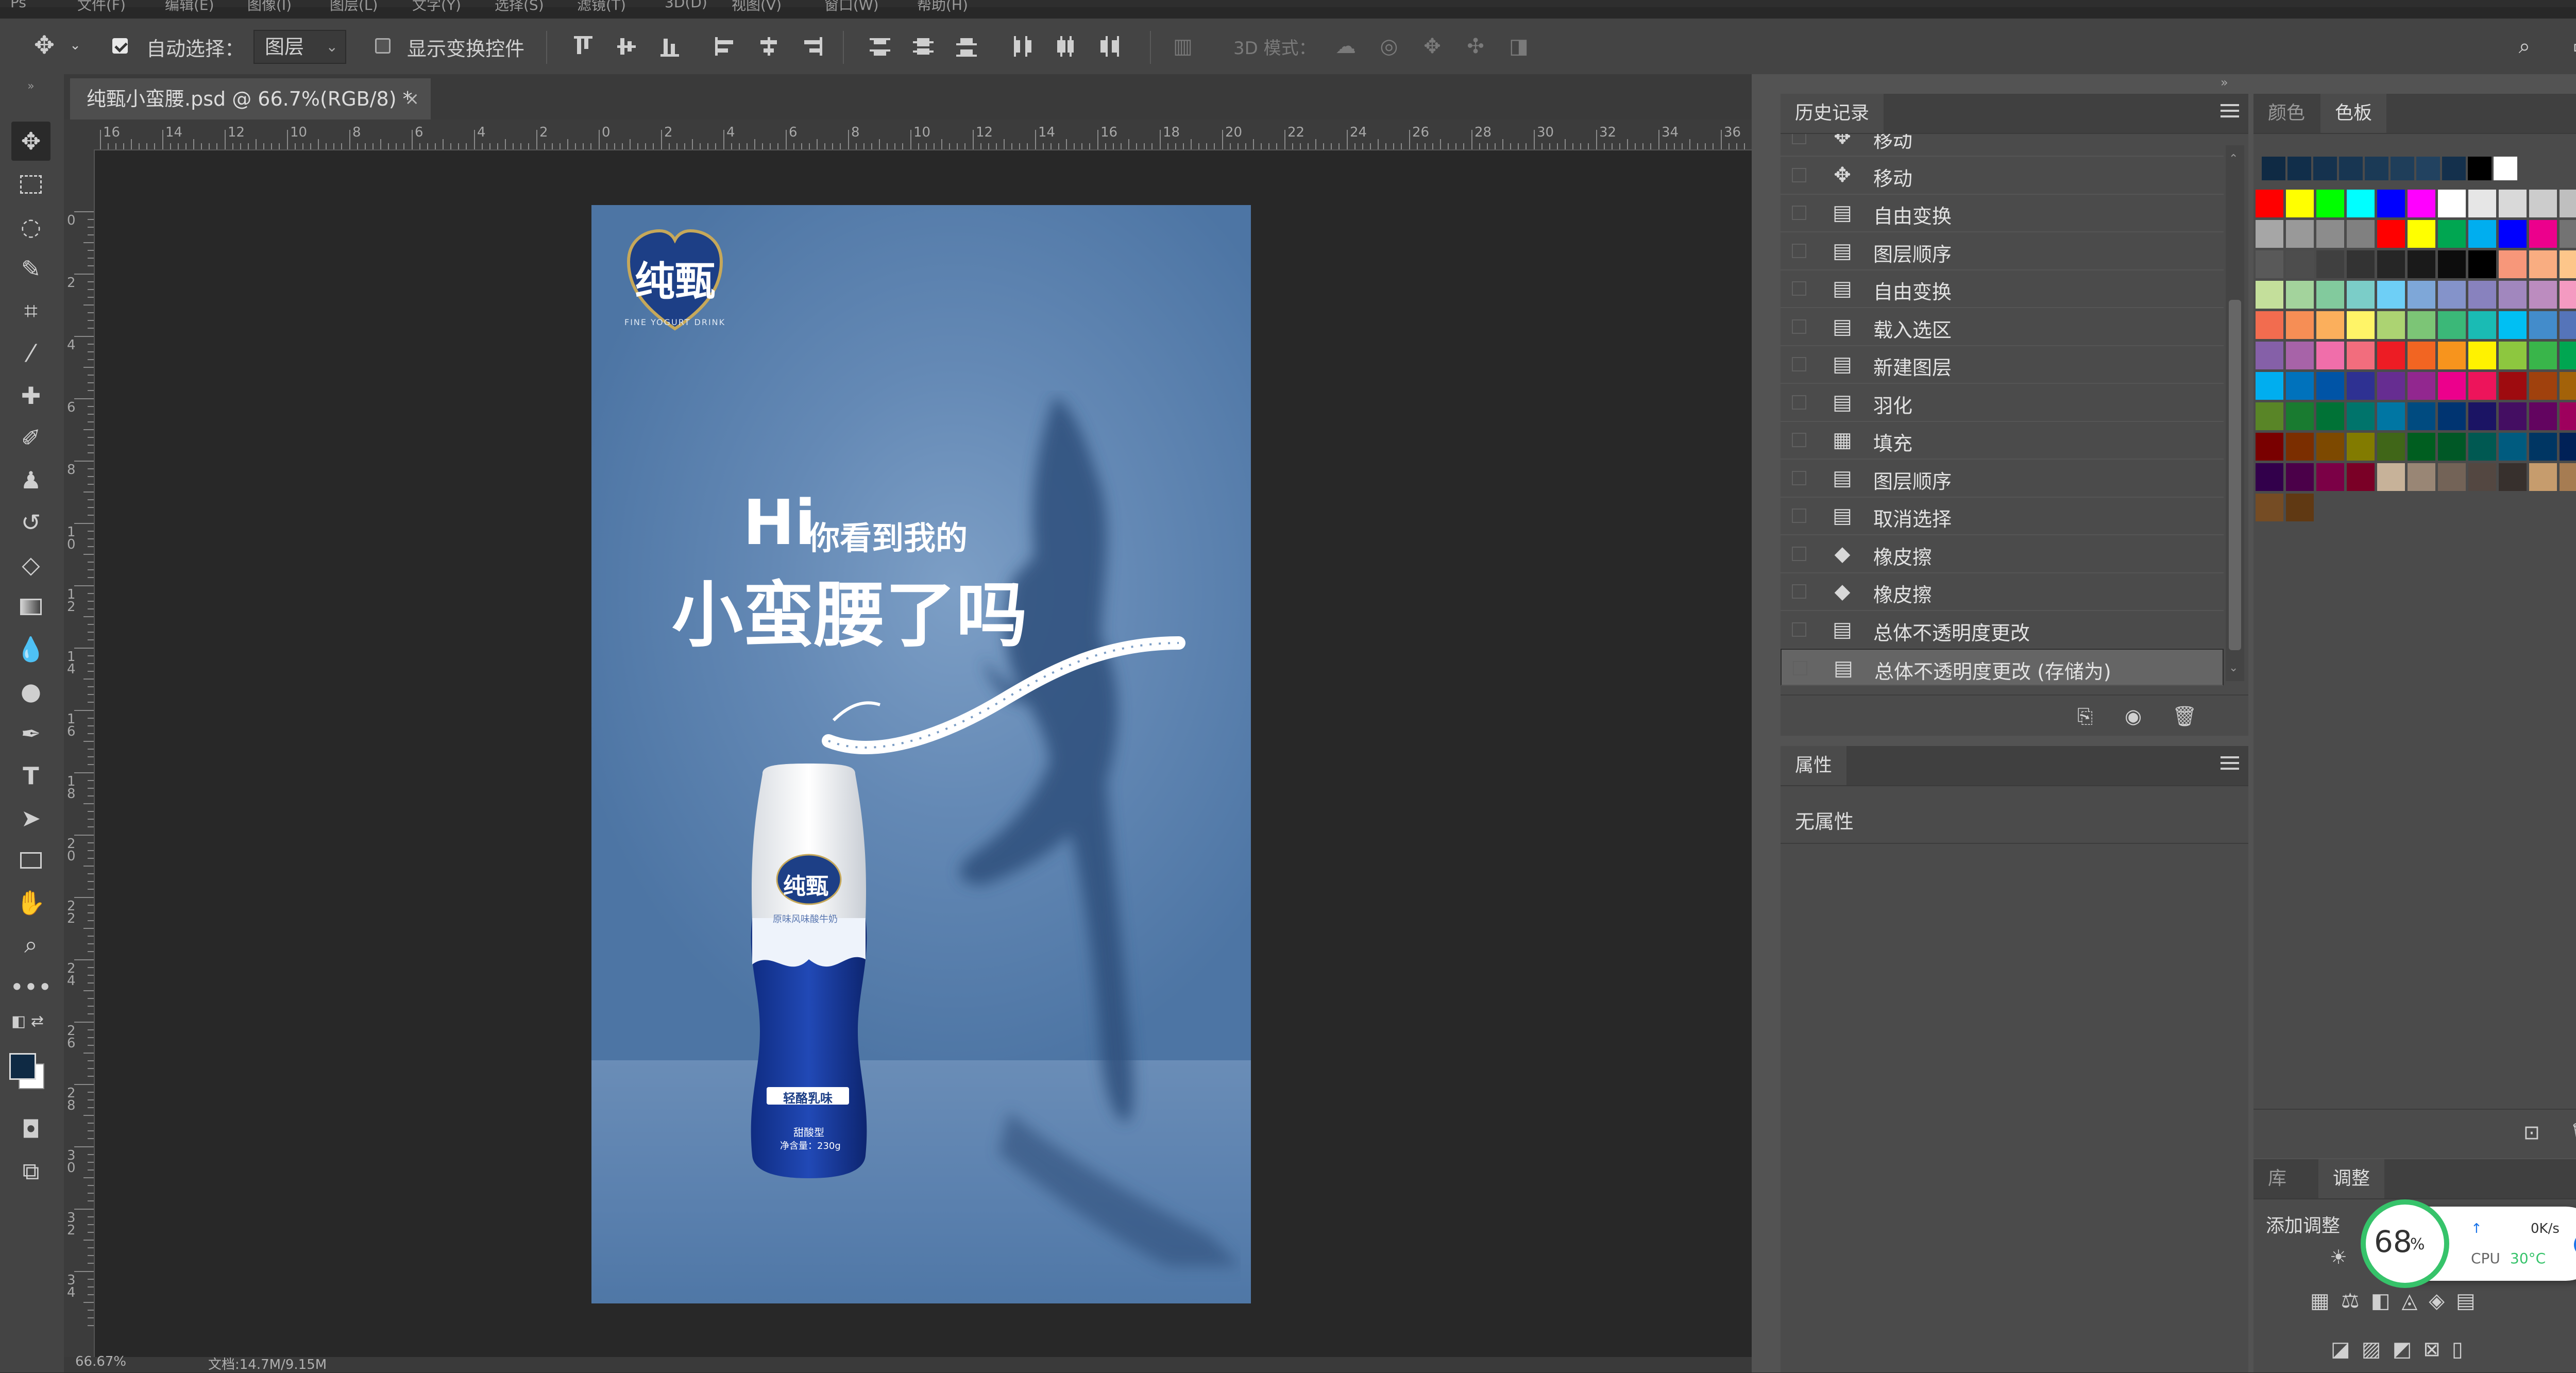 This screenshot has width=2576, height=1373. Describe the element at coordinates (2002, 667) in the screenshot. I see `history-item: ▤ 总体不透明度更改 (存储为)` at that location.